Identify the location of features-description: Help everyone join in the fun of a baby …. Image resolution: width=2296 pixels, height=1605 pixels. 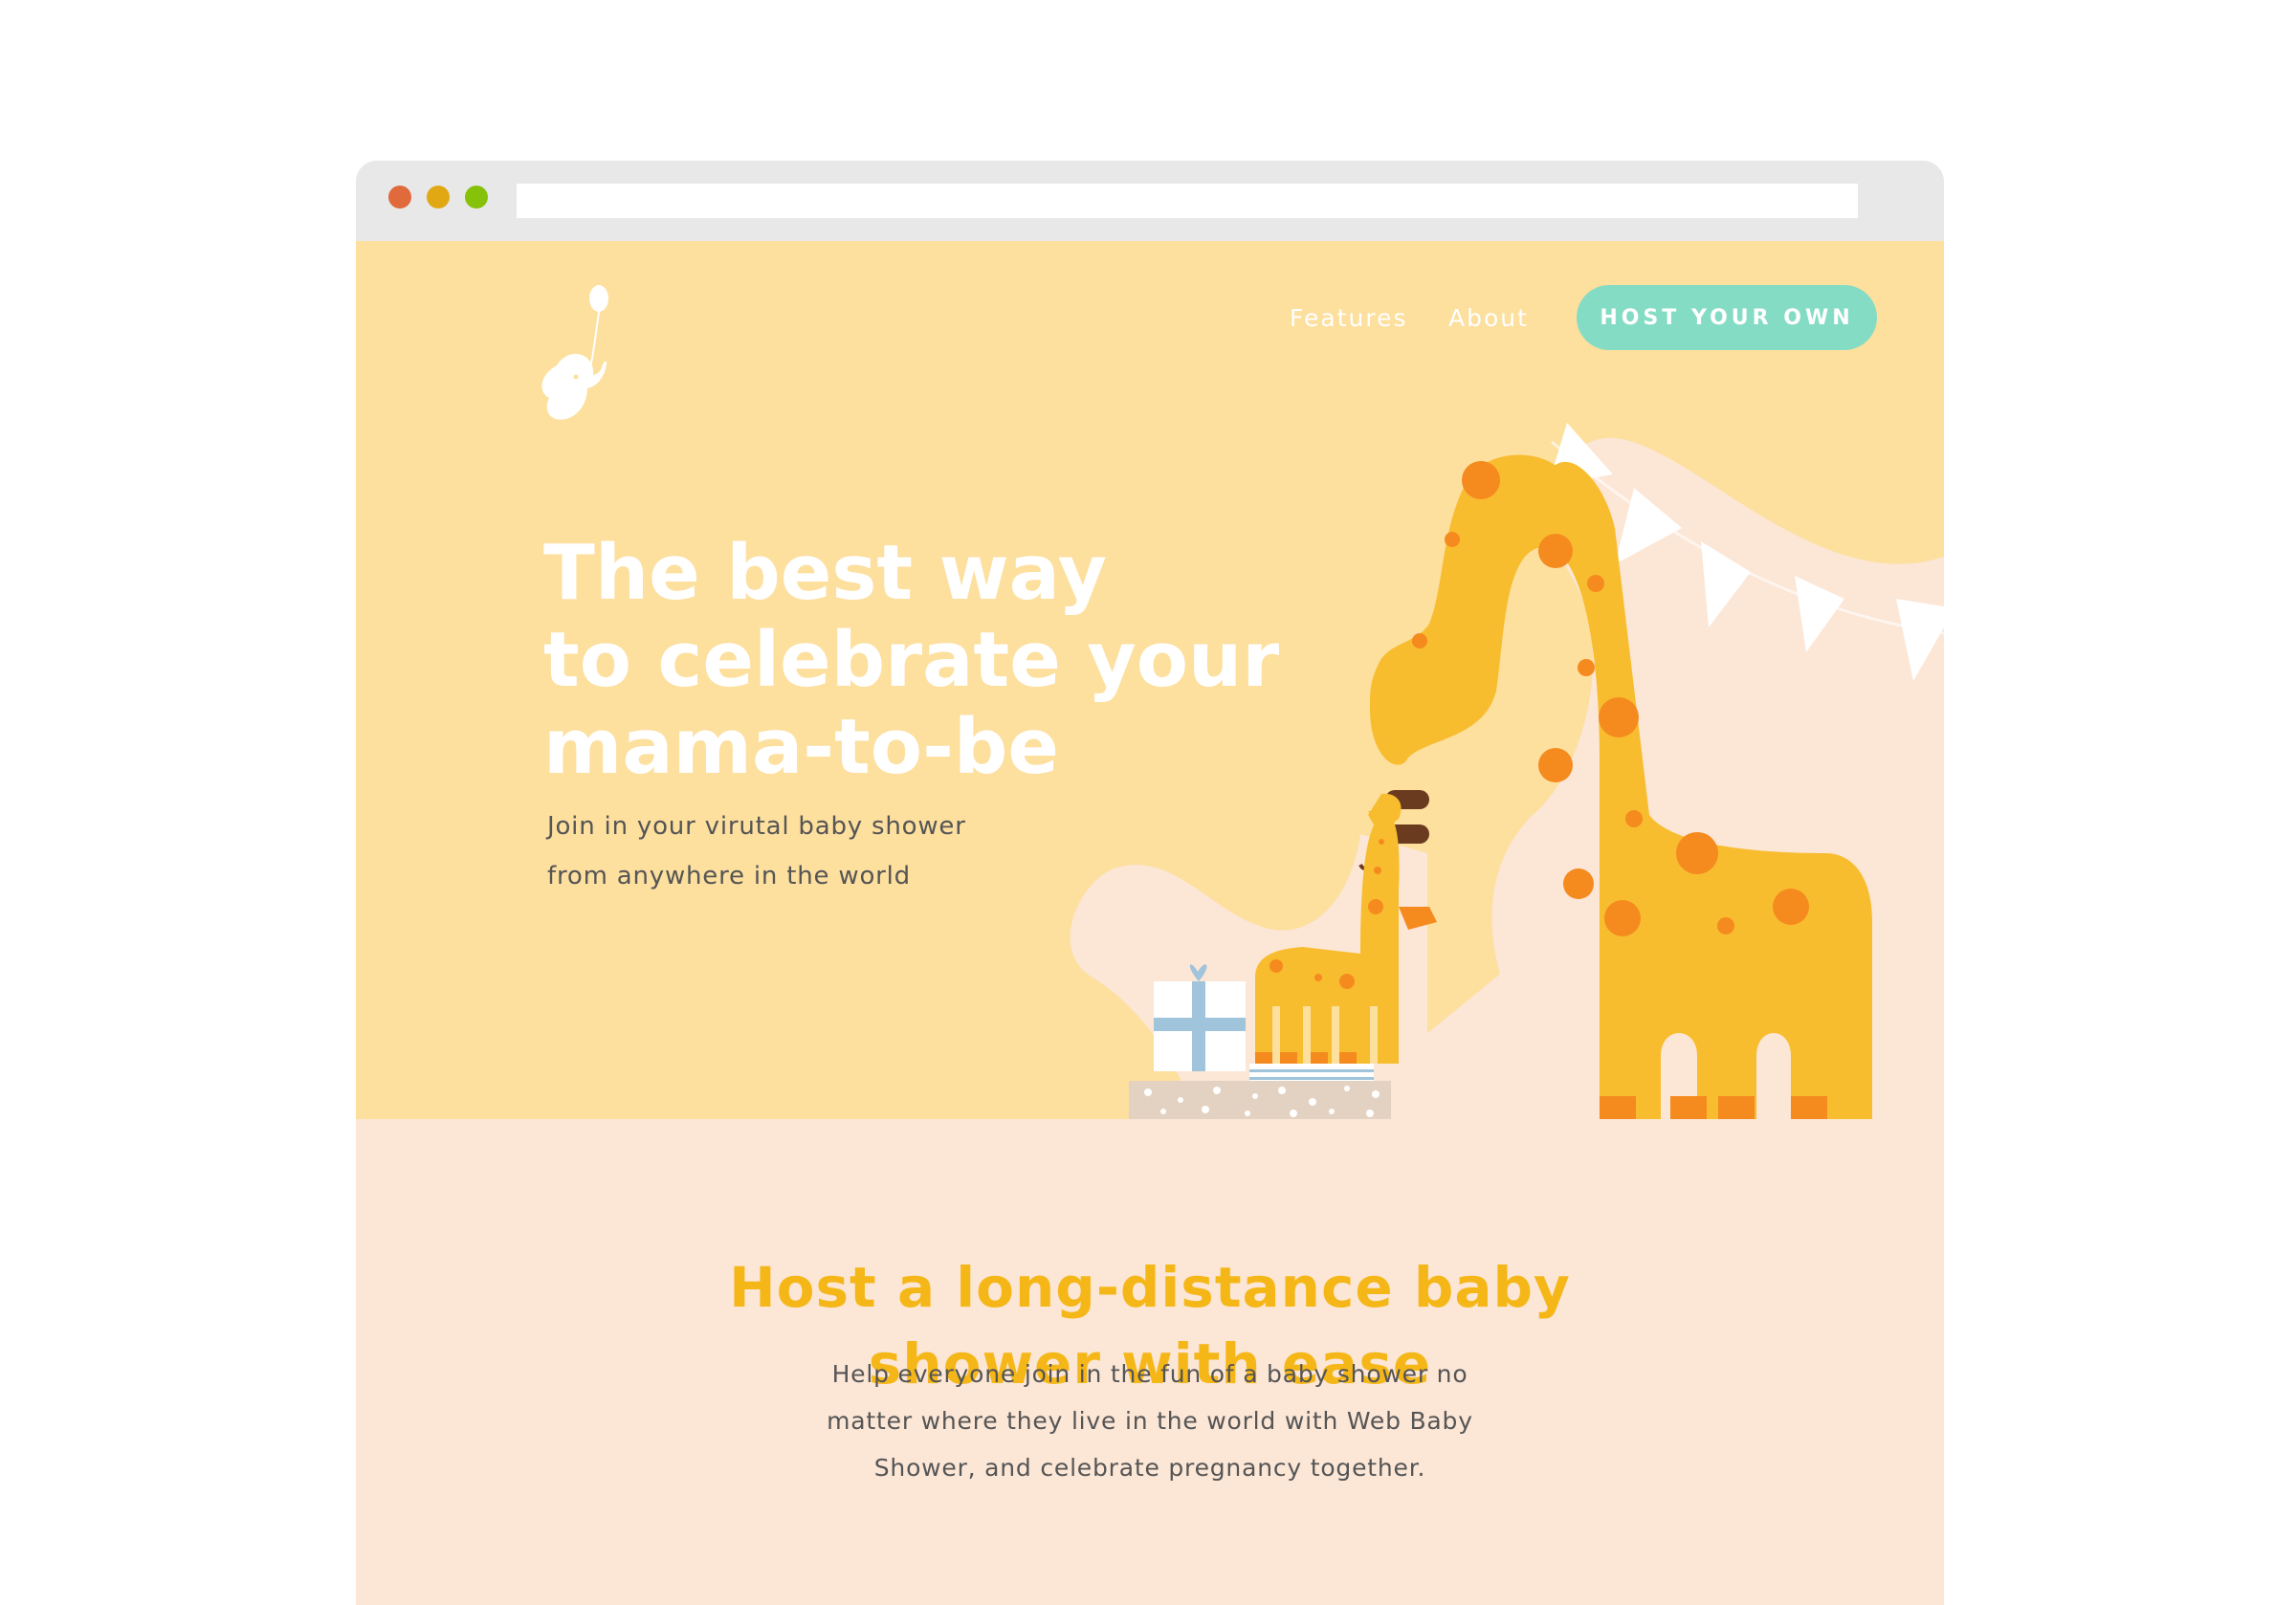
(1150, 1421).